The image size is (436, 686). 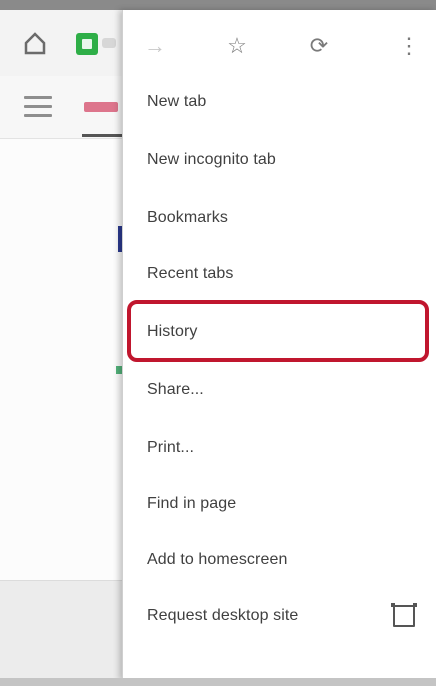 I want to click on tab-underline, so click(x=102, y=135).